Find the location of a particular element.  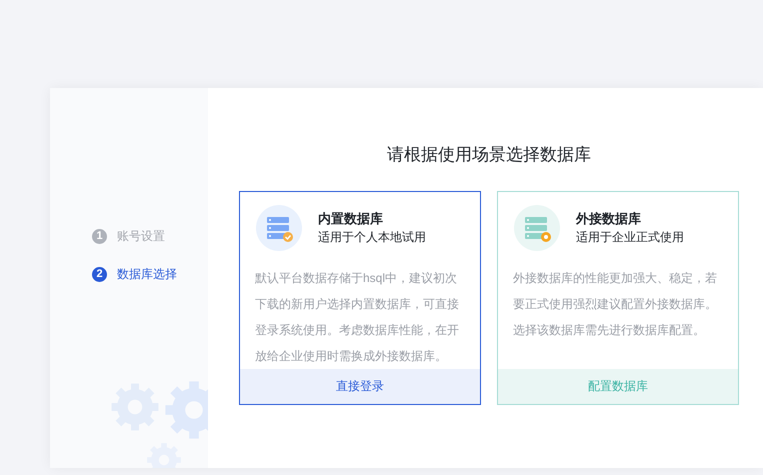

database-card: 外接数据库 适用于企业正式使用 外接数据库的性能更加强大、稳定，若要正式使用强烈建议配置外接数据库。选择该数据库需先进行数据库配置。 配置数据库 is located at coordinates (618, 297).